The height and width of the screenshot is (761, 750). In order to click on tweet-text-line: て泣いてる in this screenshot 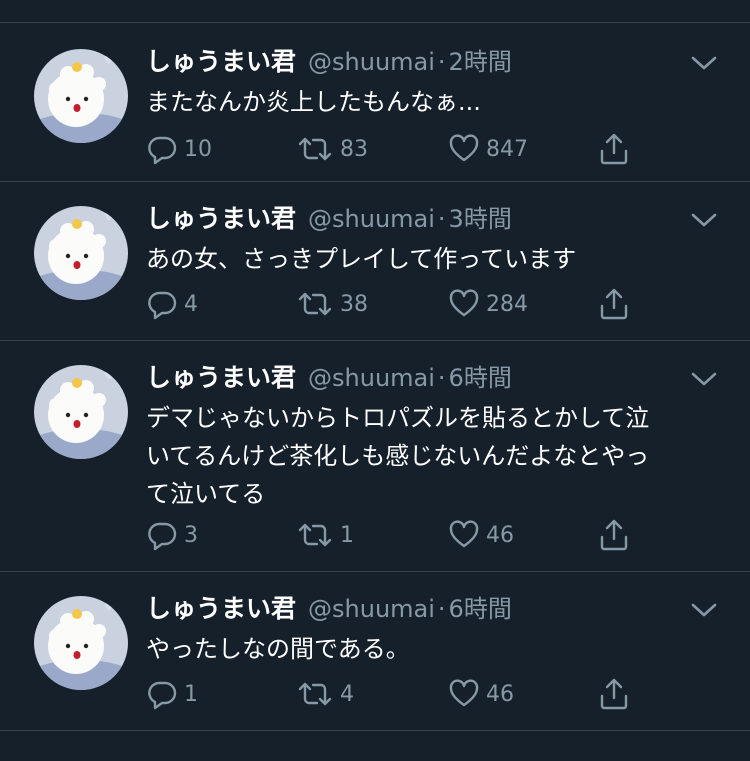, I will do `click(206, 494)`.